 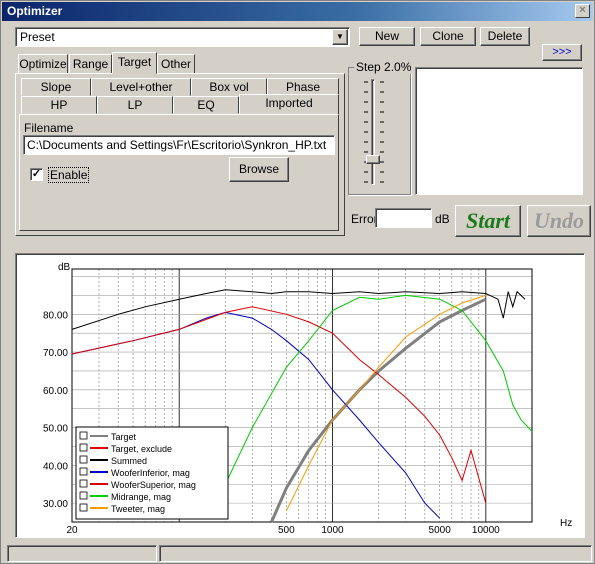 I want to click on x-tick-label: 10000, so click(x=486, y=530).